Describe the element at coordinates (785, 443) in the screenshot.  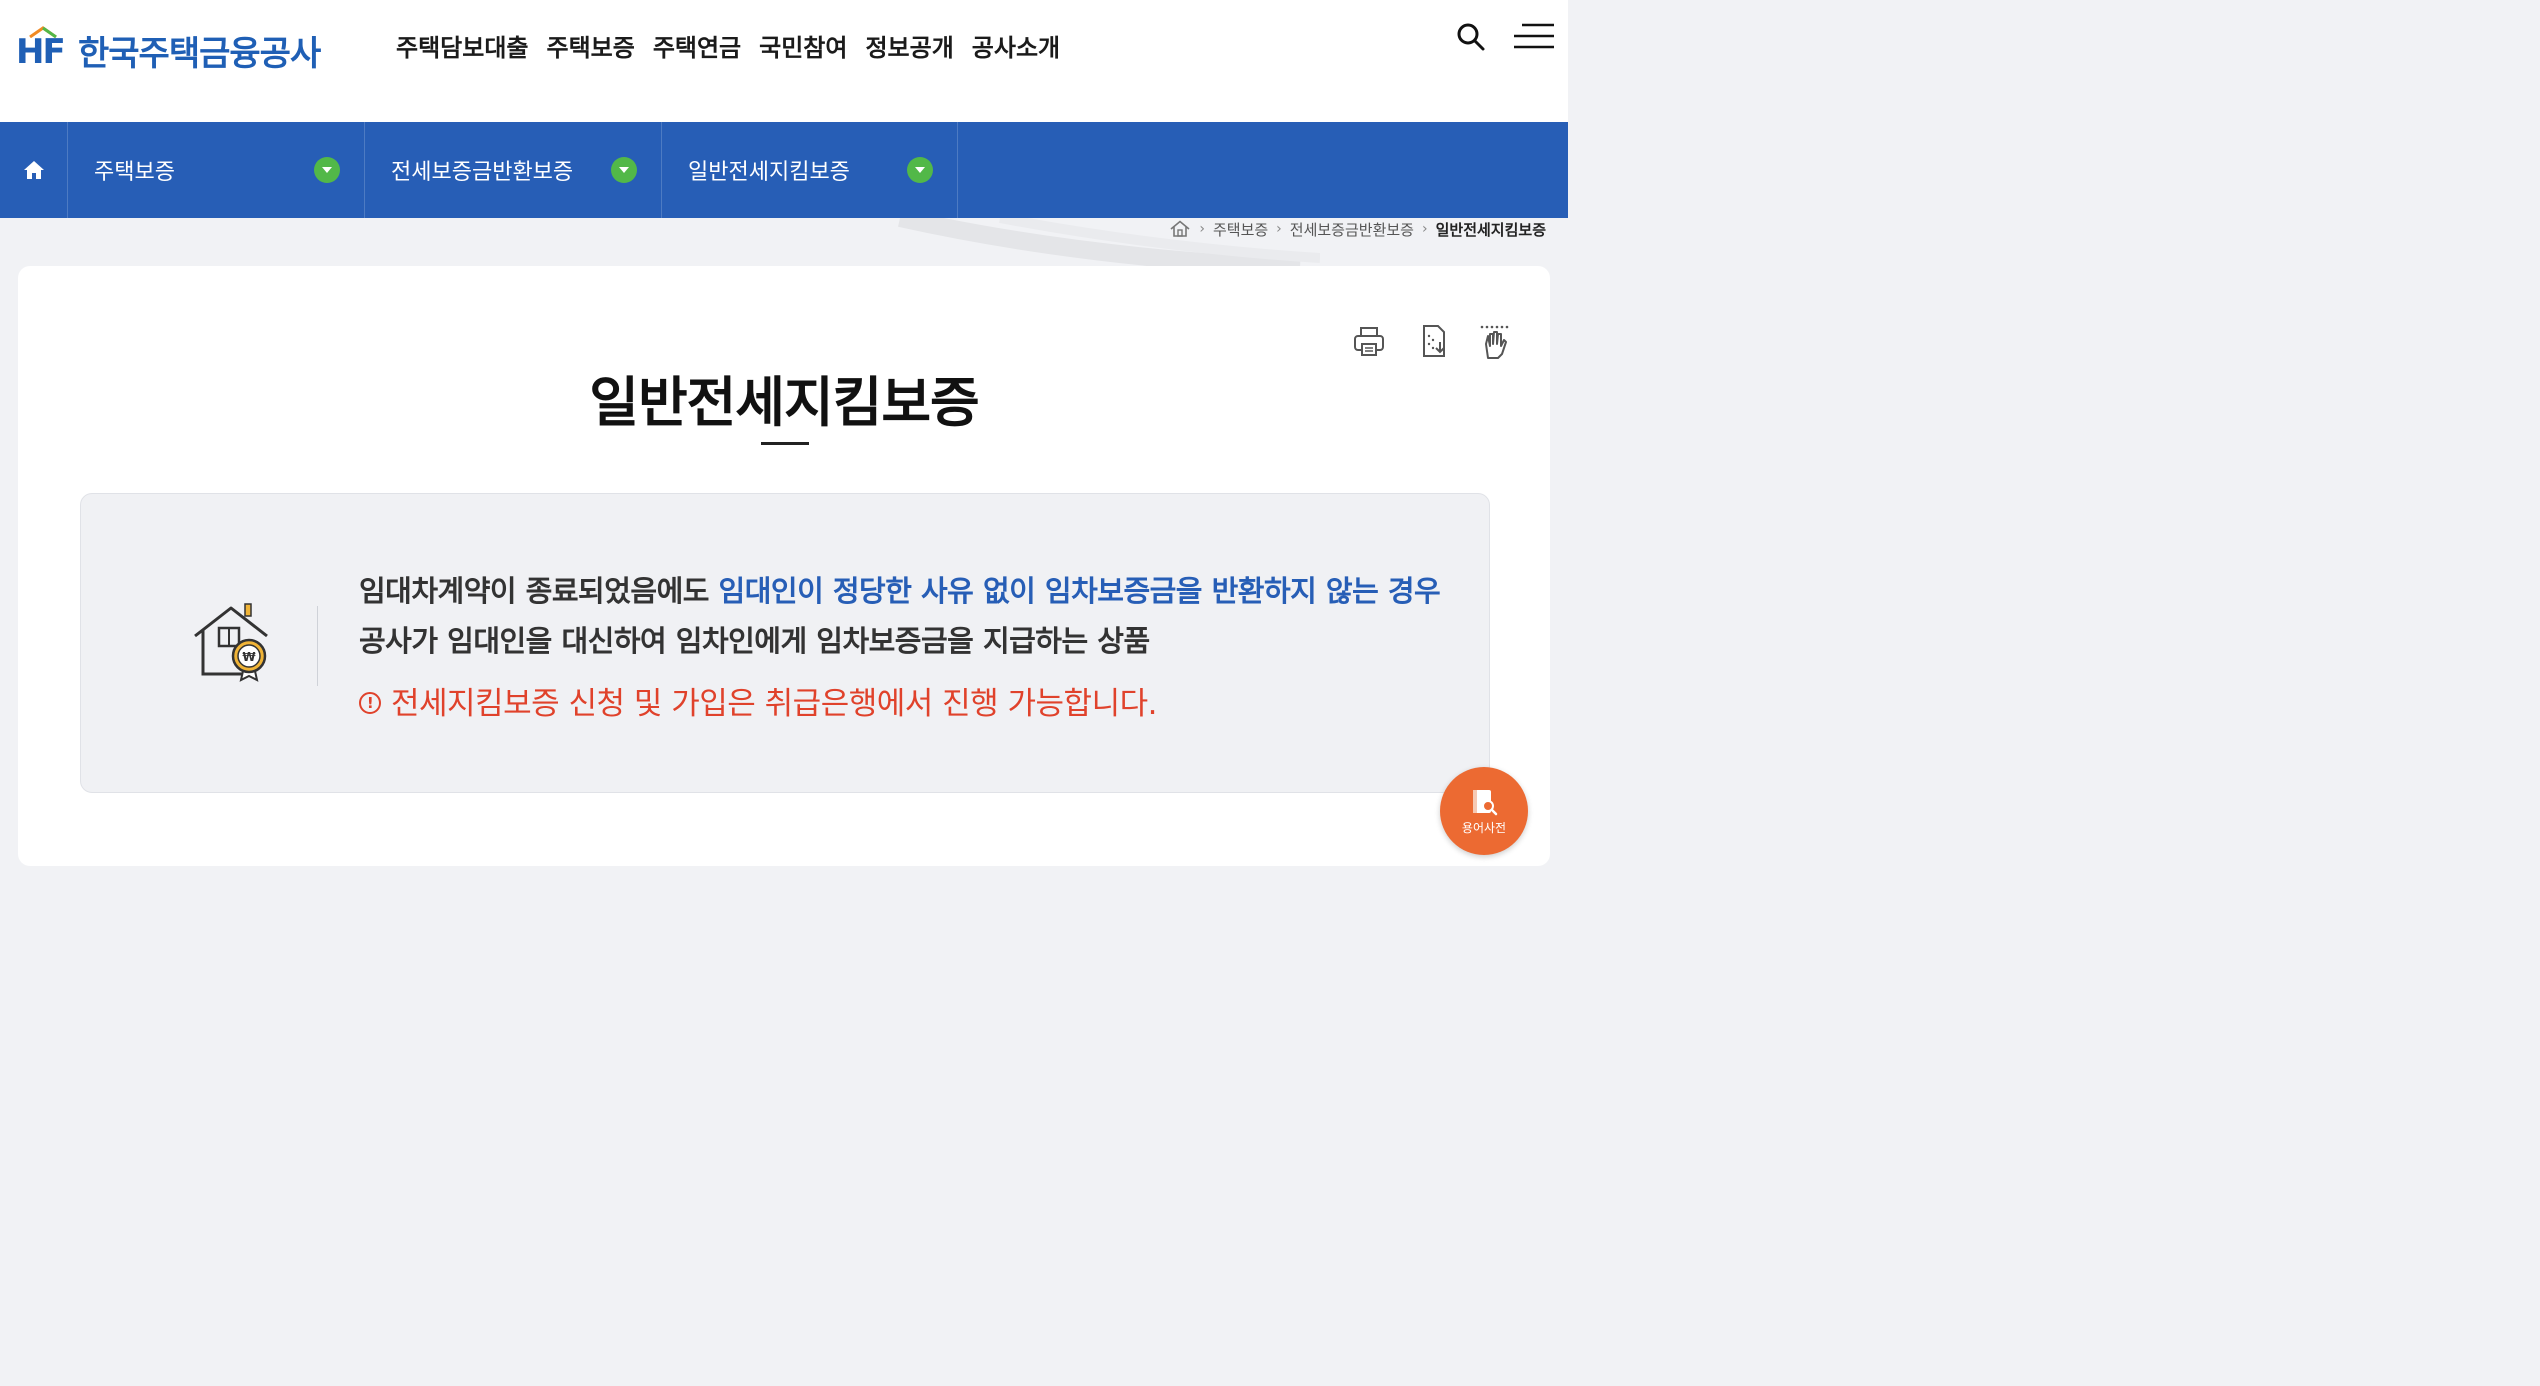
I see `title-underline` at that location.